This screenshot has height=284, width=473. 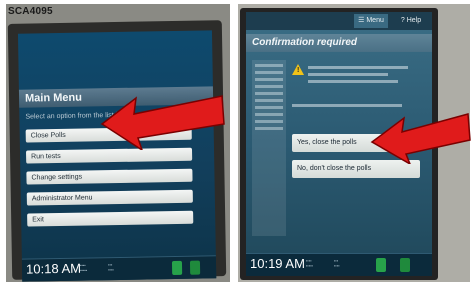 What do you see at coordinates (358, 76) in the screenshot?
I see `warning-text` at bounding box center [358, 76].